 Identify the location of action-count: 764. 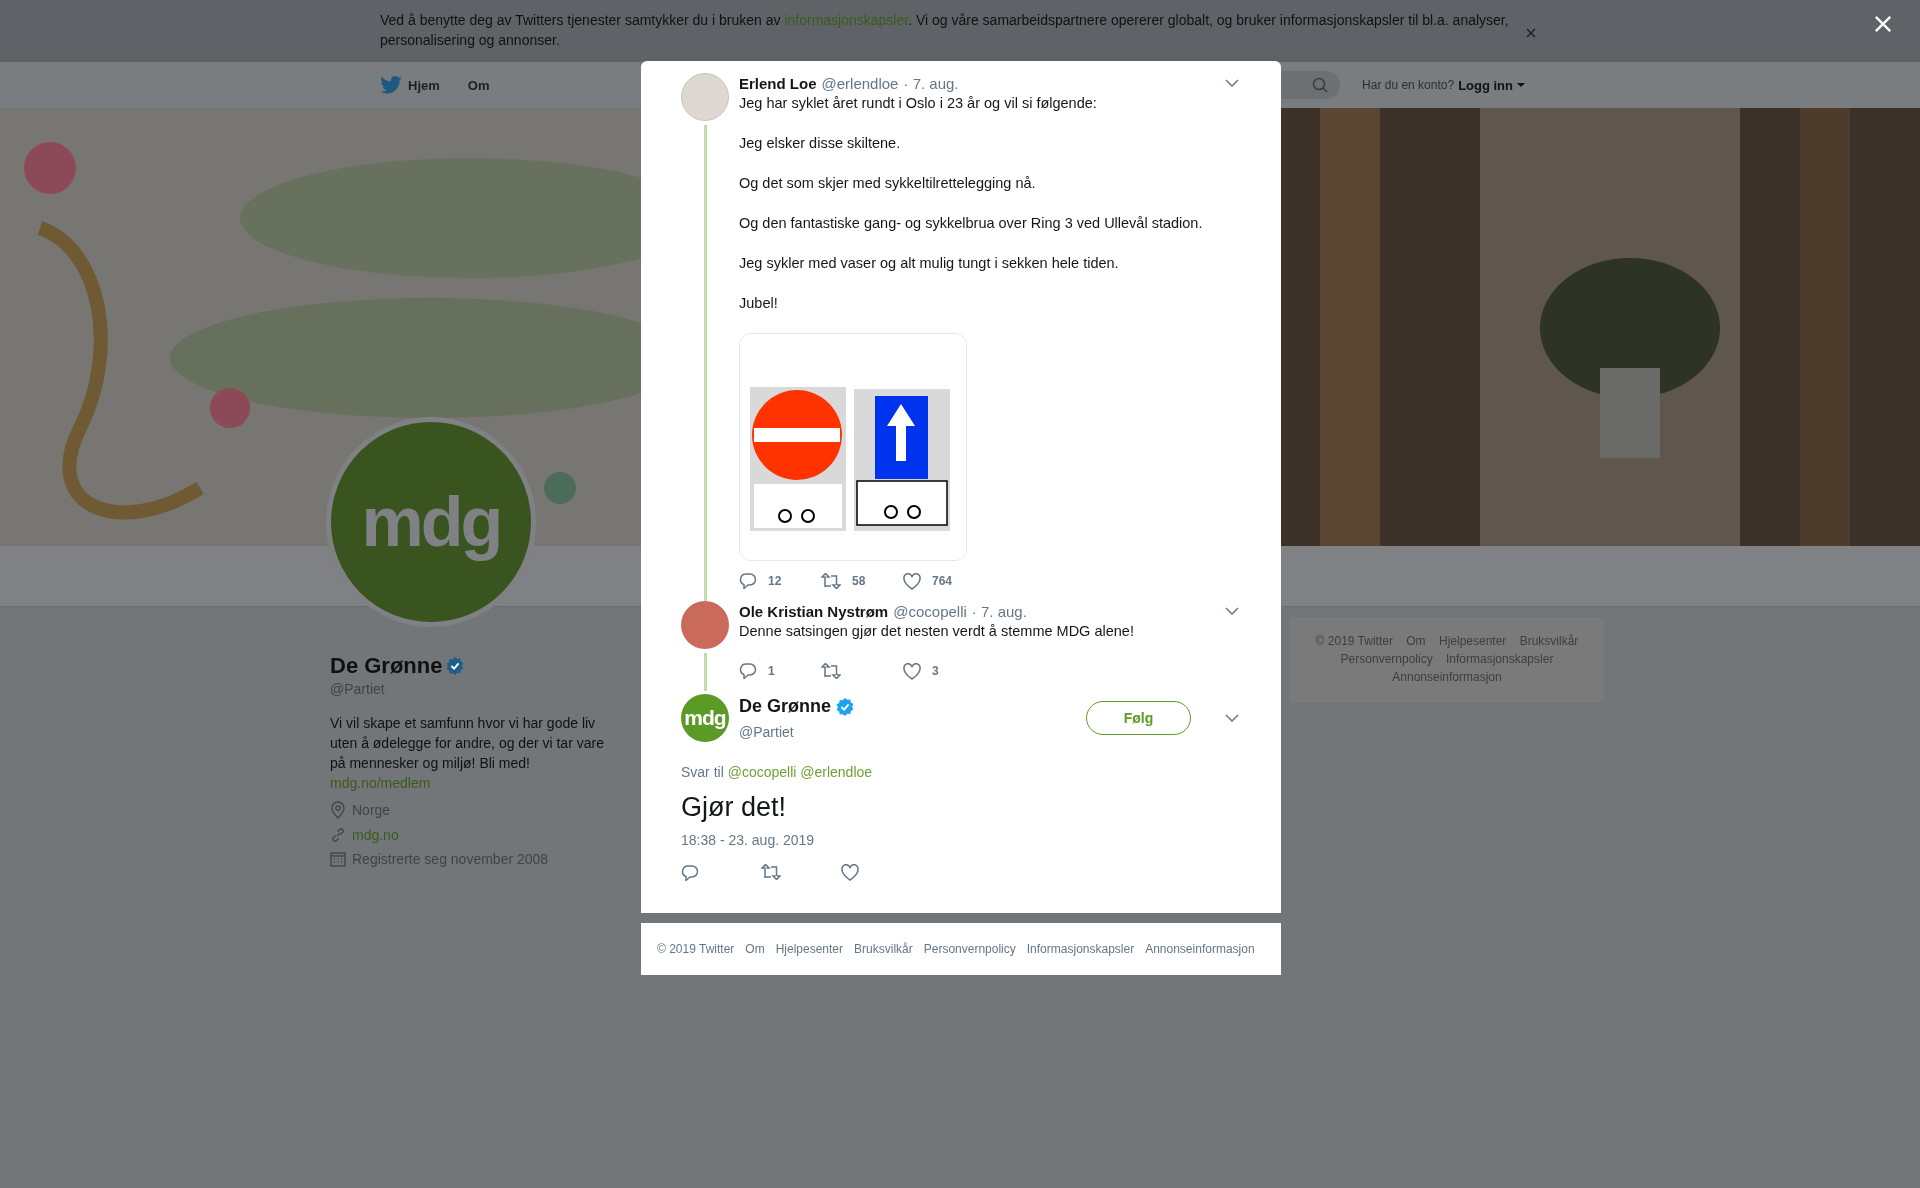
(942, 581).